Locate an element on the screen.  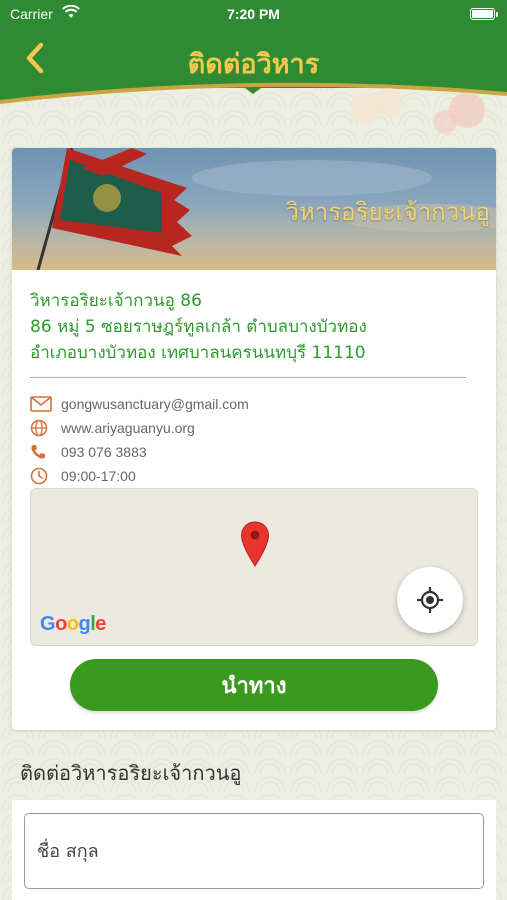
cloud-decoration is located at coordinates (418, 111).